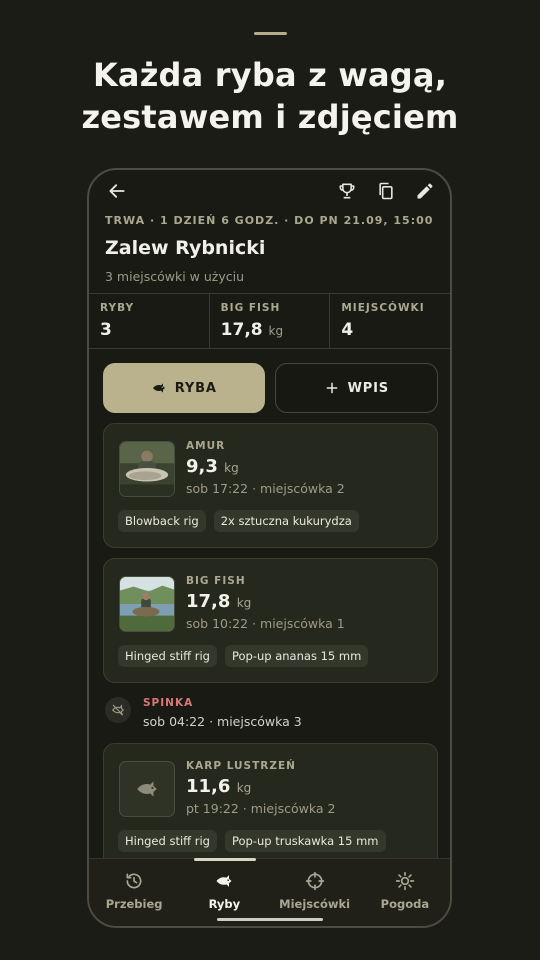 This screenshot has width=540, height=960. What do you see at coordinates (390, 321) in the screenshot?
I see `stat-spots: MIEJSCÓWKI 4` at bounding box center [390, 321].